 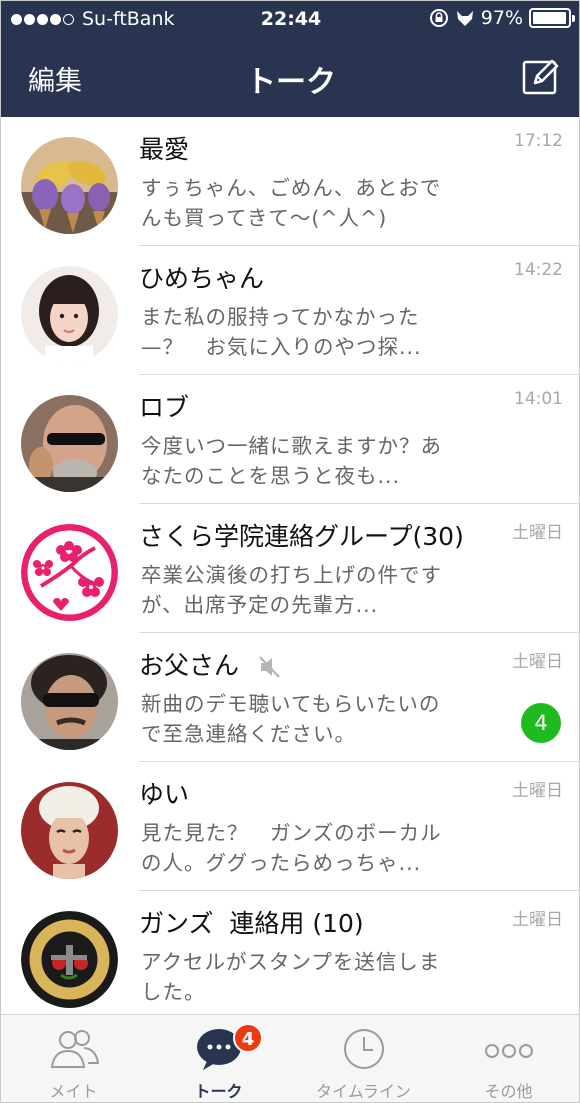 I want to click on chat-name: 最愛, so click(x=164, y=149).